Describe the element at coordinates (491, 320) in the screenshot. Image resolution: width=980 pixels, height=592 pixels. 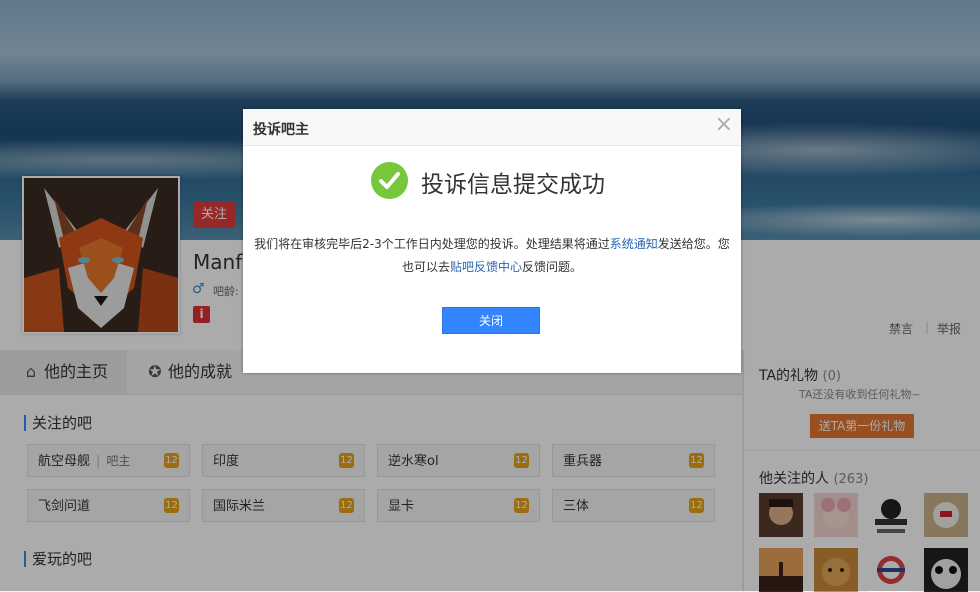
I see `close-button: 关闭` at that location.